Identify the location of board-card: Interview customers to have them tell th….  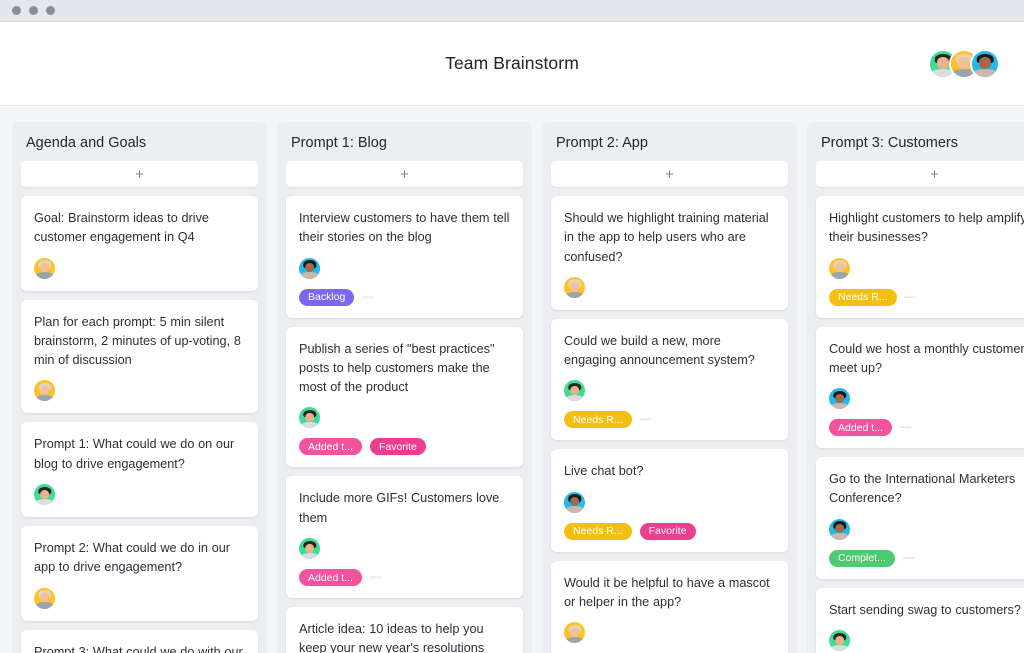
(404, 257).